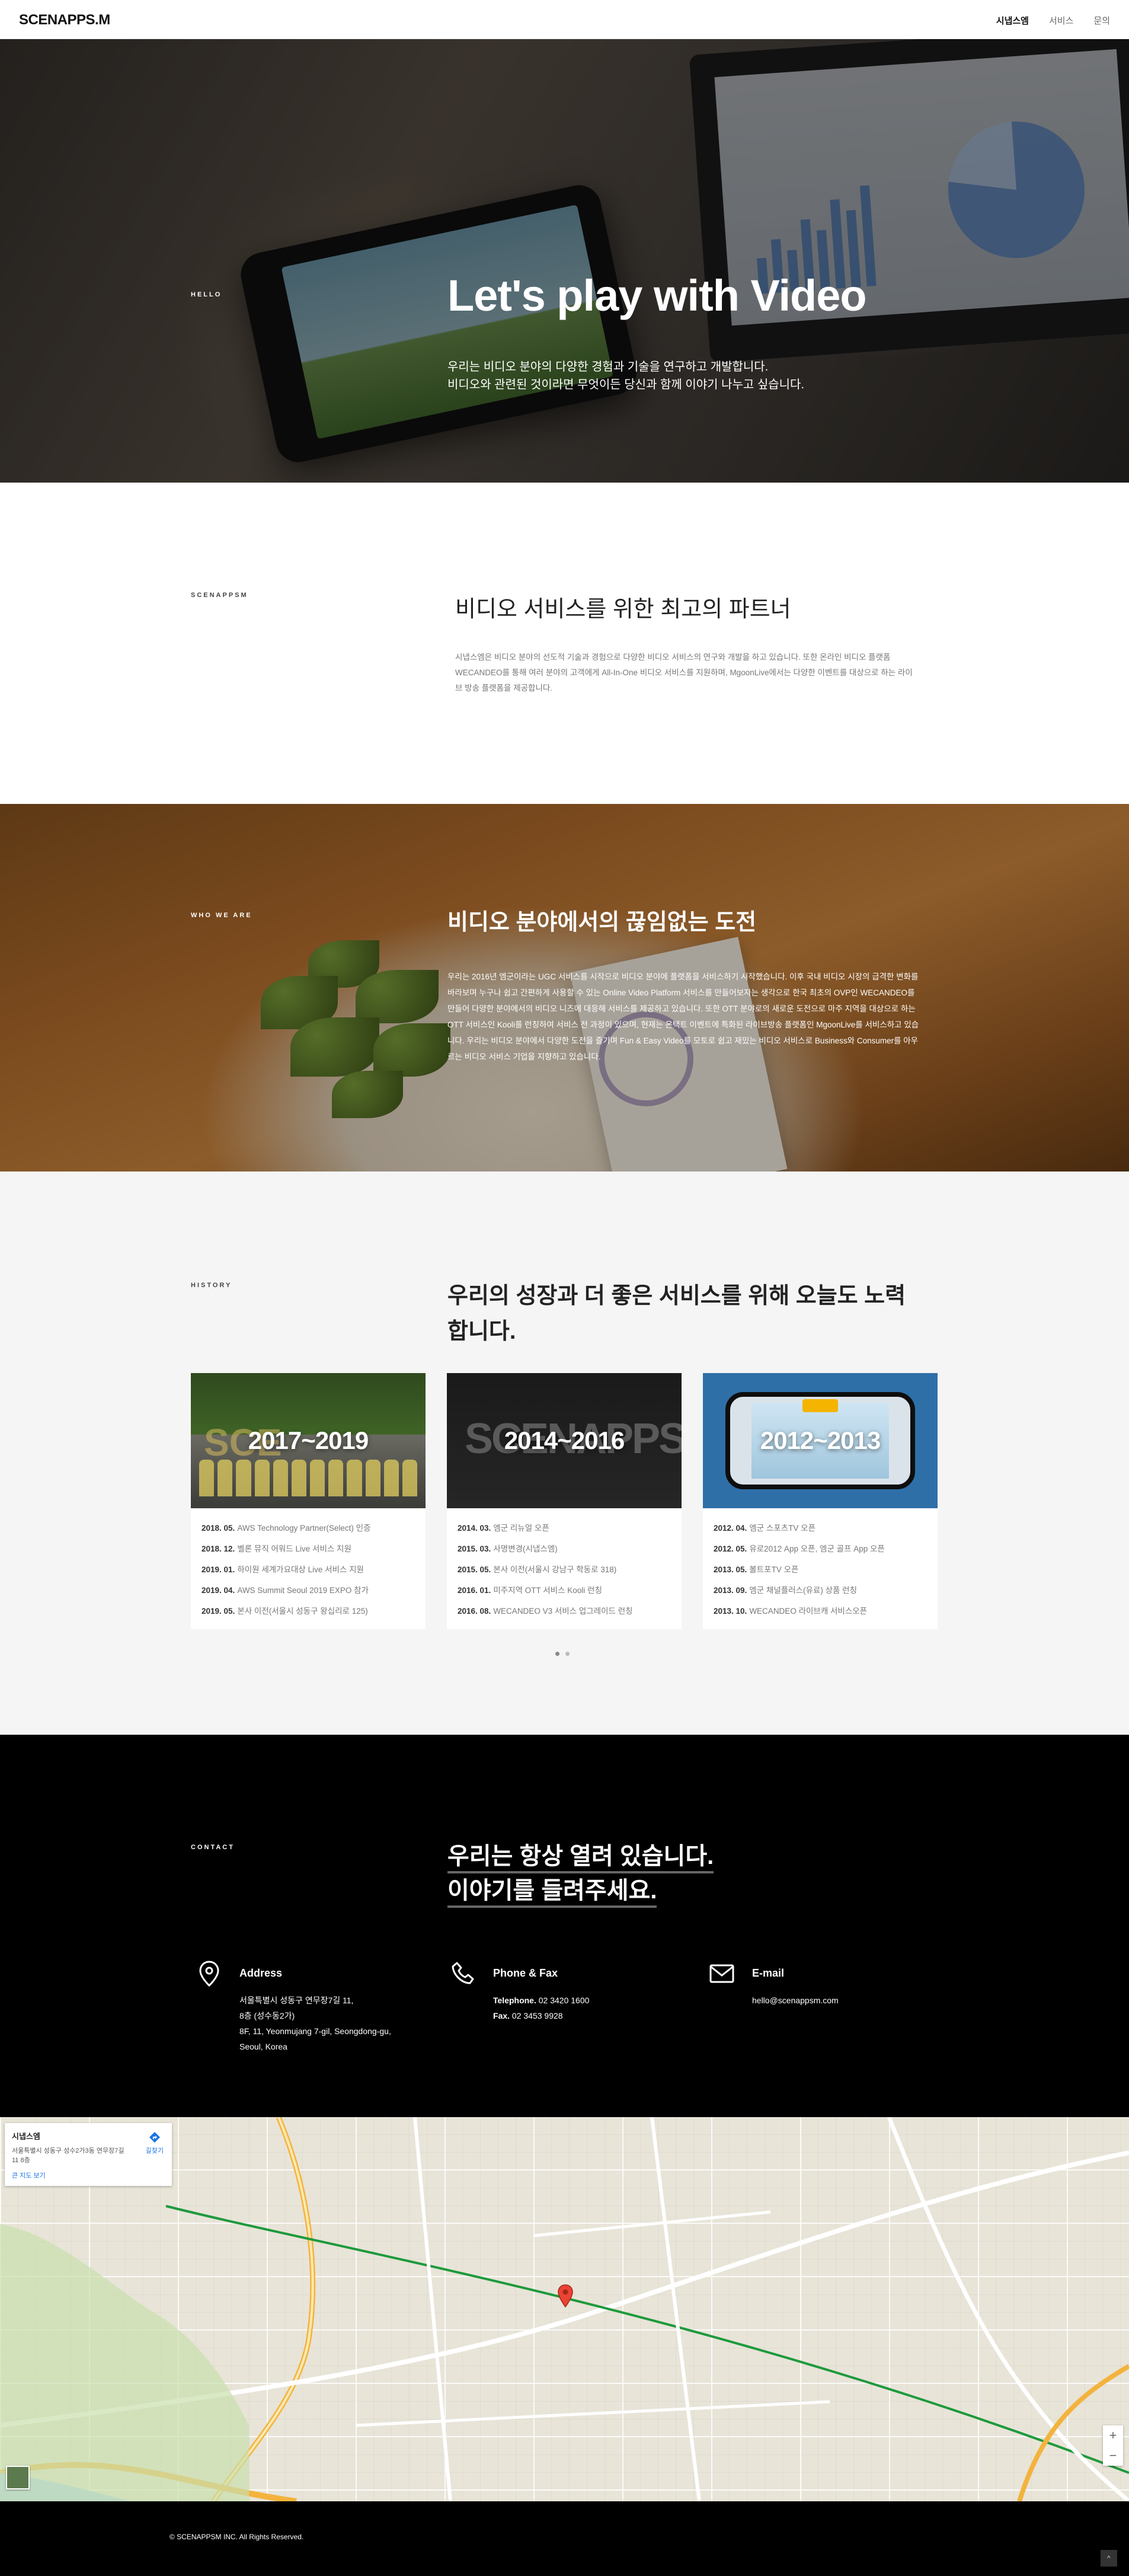 Image resolution: width=1129 pixels, height=2576 pixels. Describe the element at coordinates (623, 609) in the screenshot. I see `partner-title: 비디오 서비스를 위한 최고의 파트너` at that location.